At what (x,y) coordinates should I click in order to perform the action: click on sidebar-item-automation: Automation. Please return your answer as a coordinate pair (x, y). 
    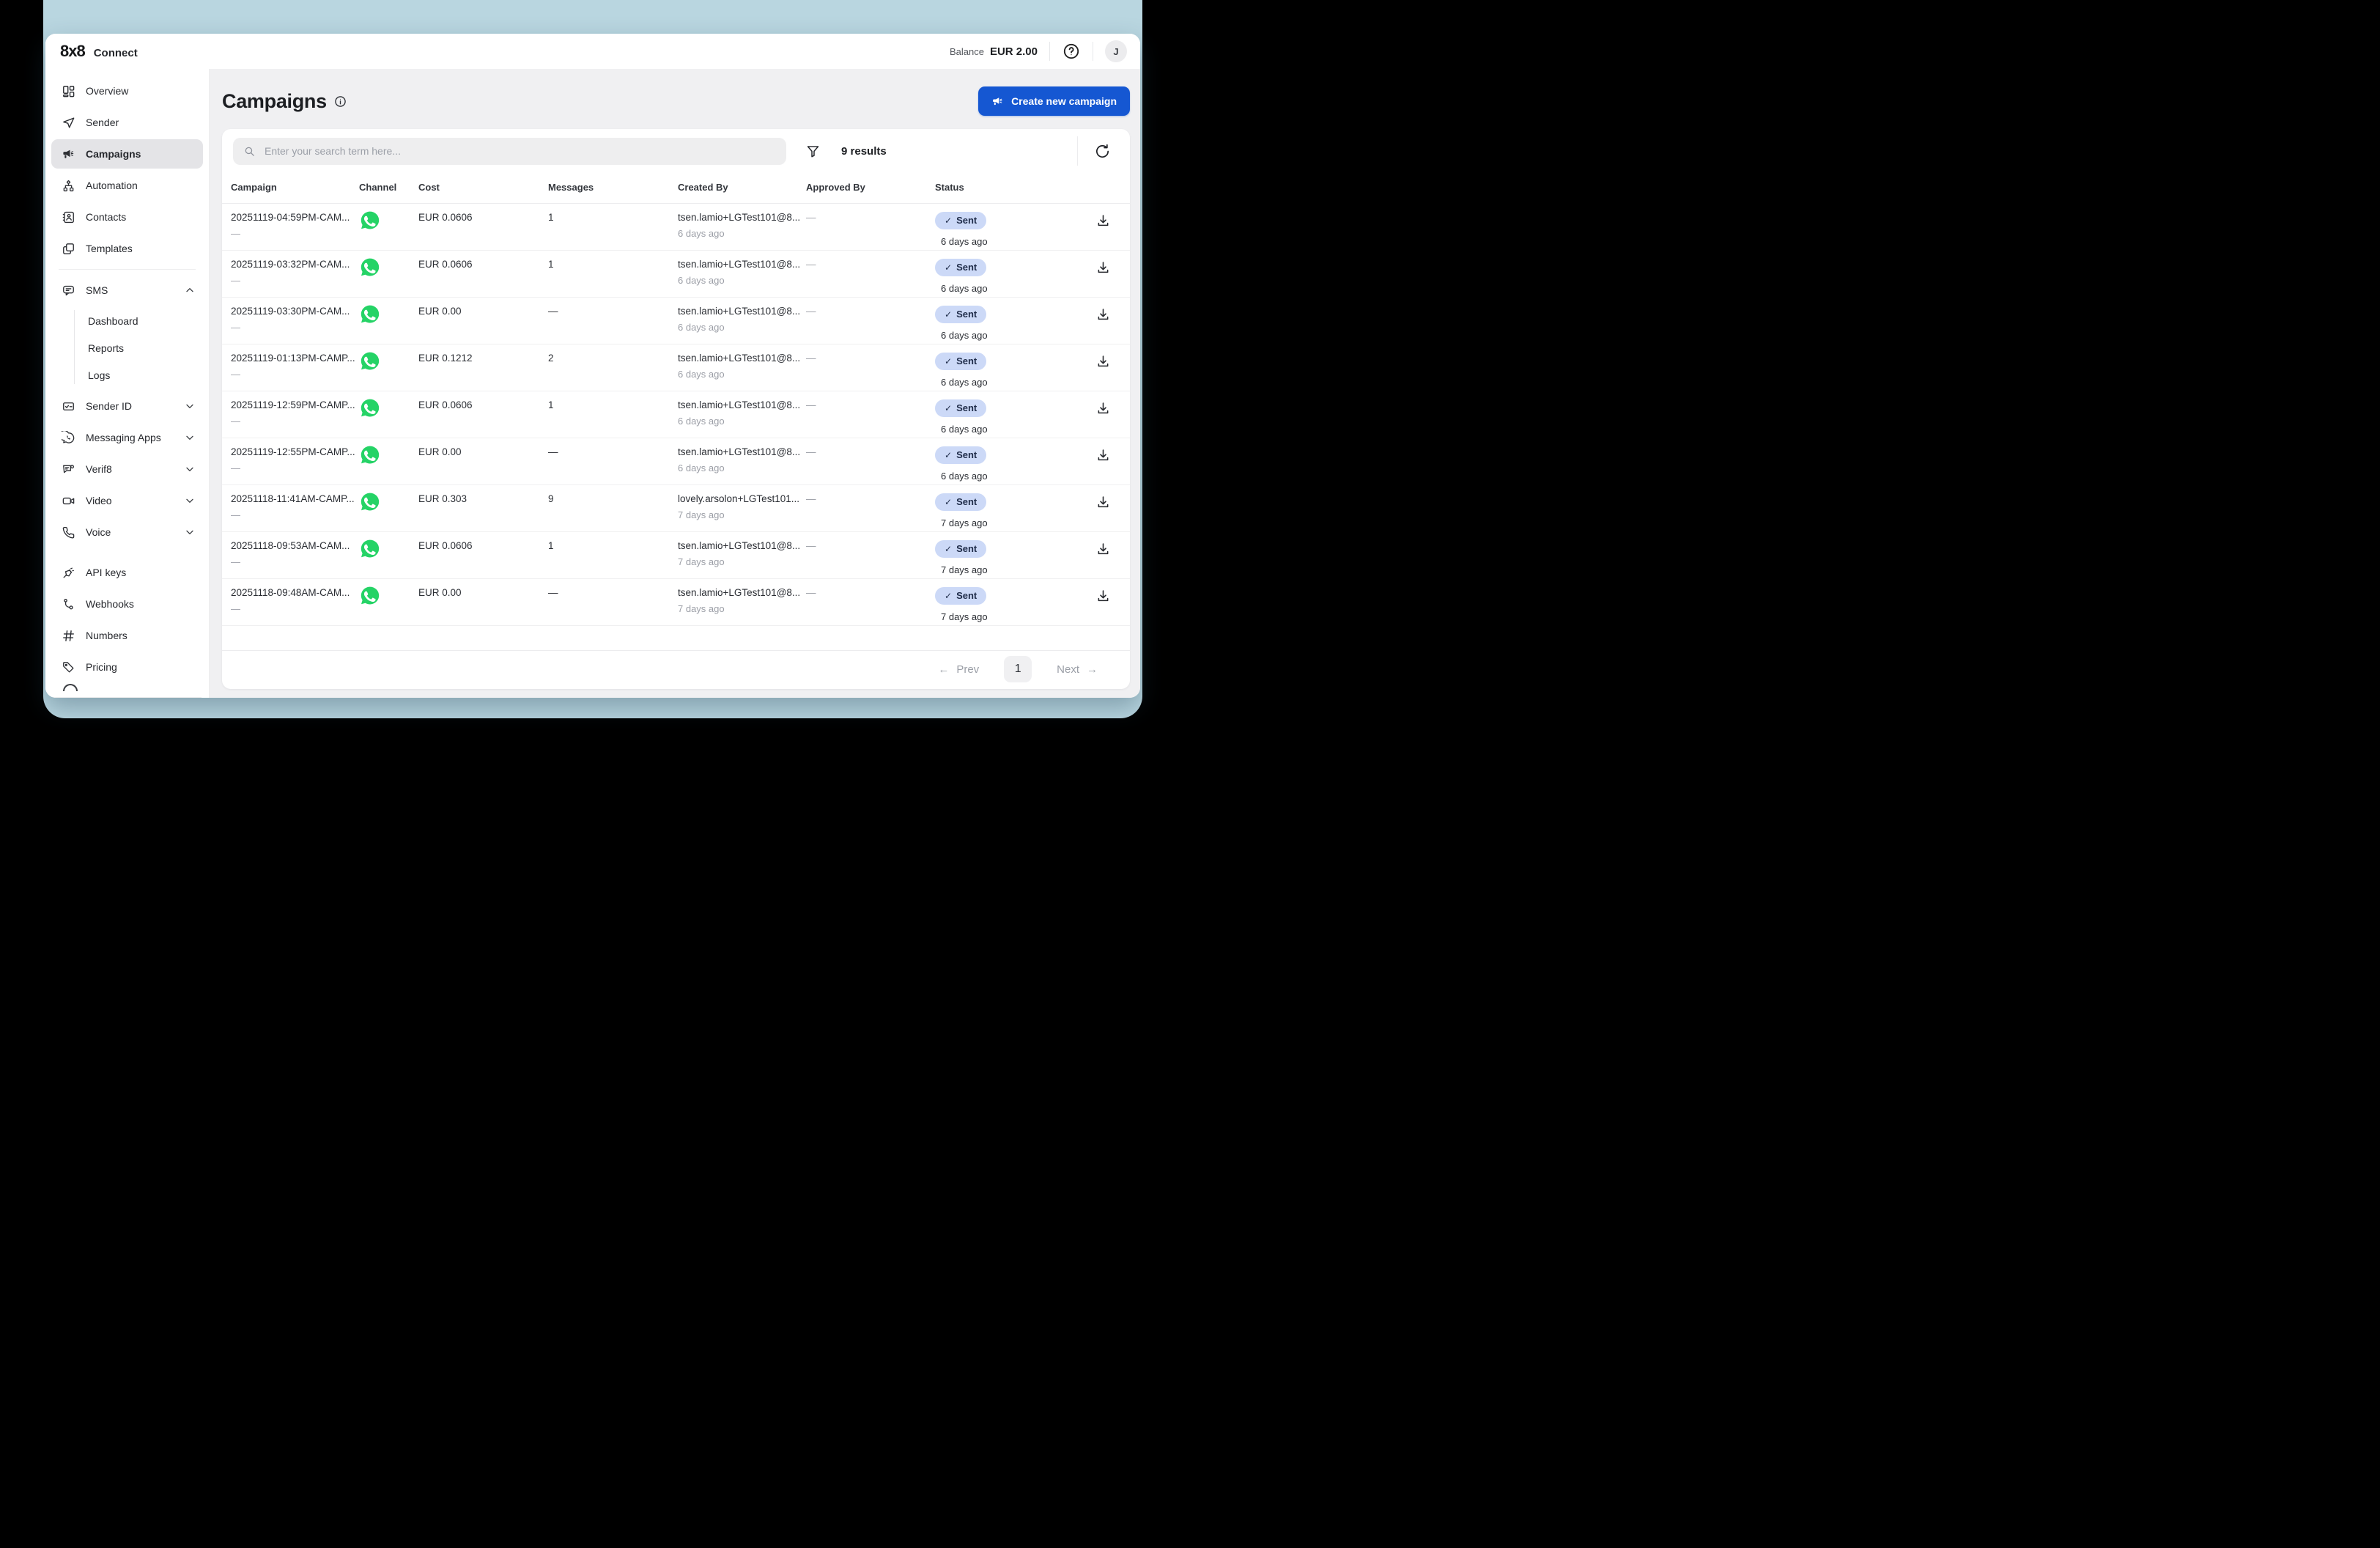
    Looking at the image, I should click on (127, 185).